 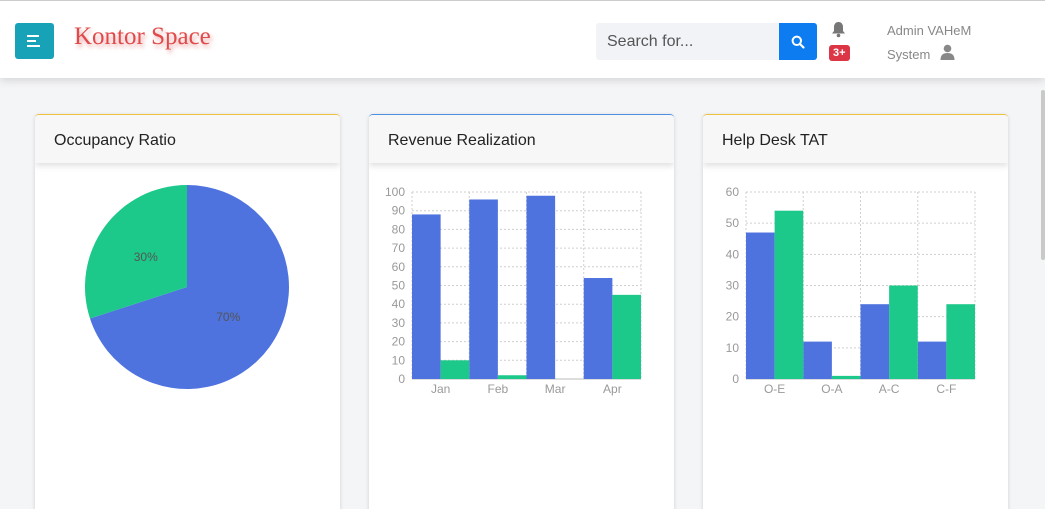 What do you see at coordinates (908, 54) in the screenshot?
I see `user-role: System` at bounding box center [908, 54].